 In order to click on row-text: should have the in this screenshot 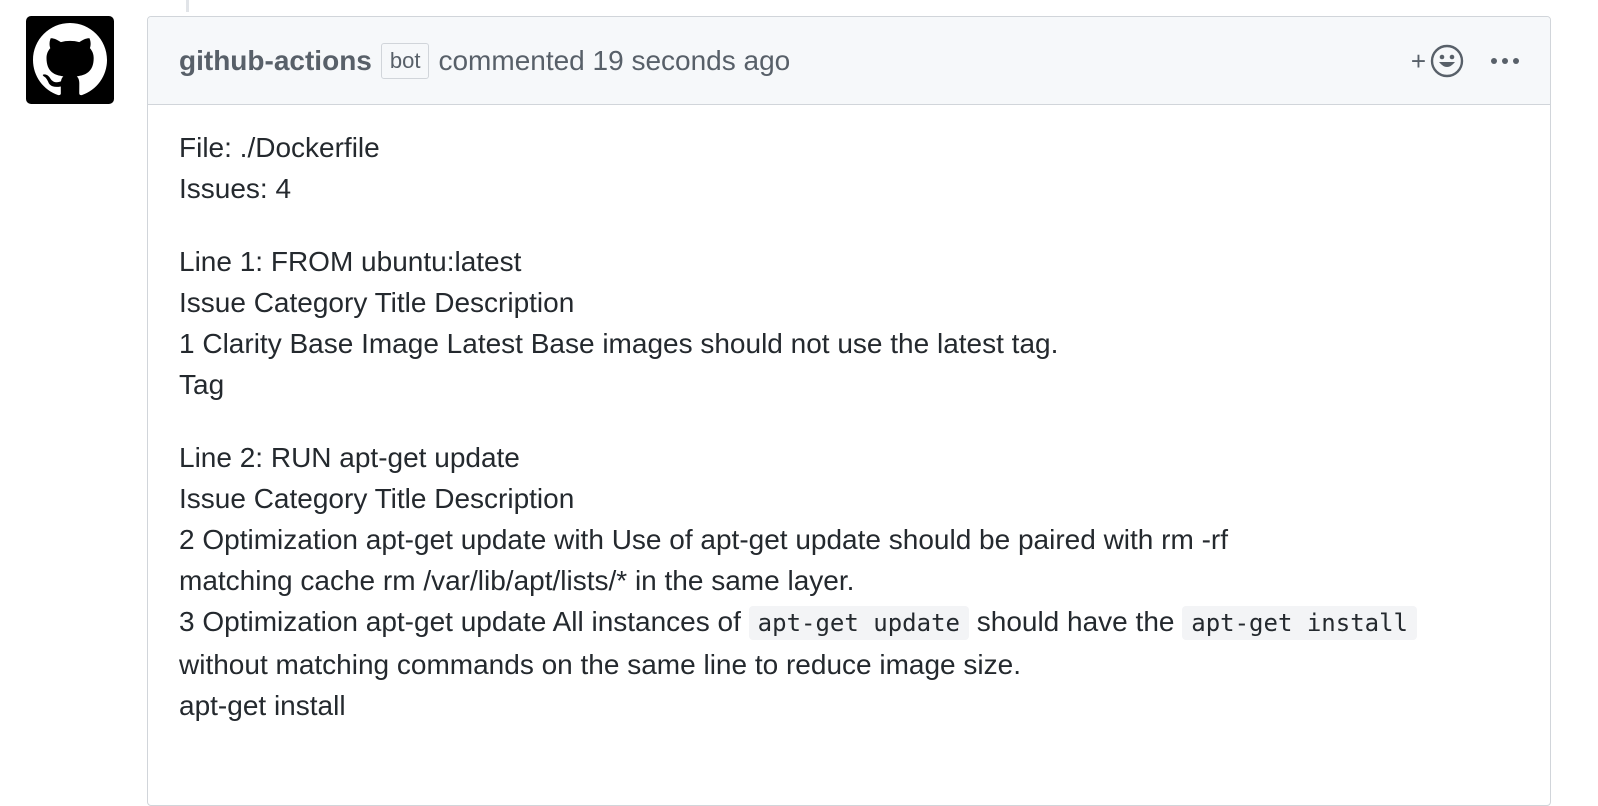, I will do `click(1075, 621)`.